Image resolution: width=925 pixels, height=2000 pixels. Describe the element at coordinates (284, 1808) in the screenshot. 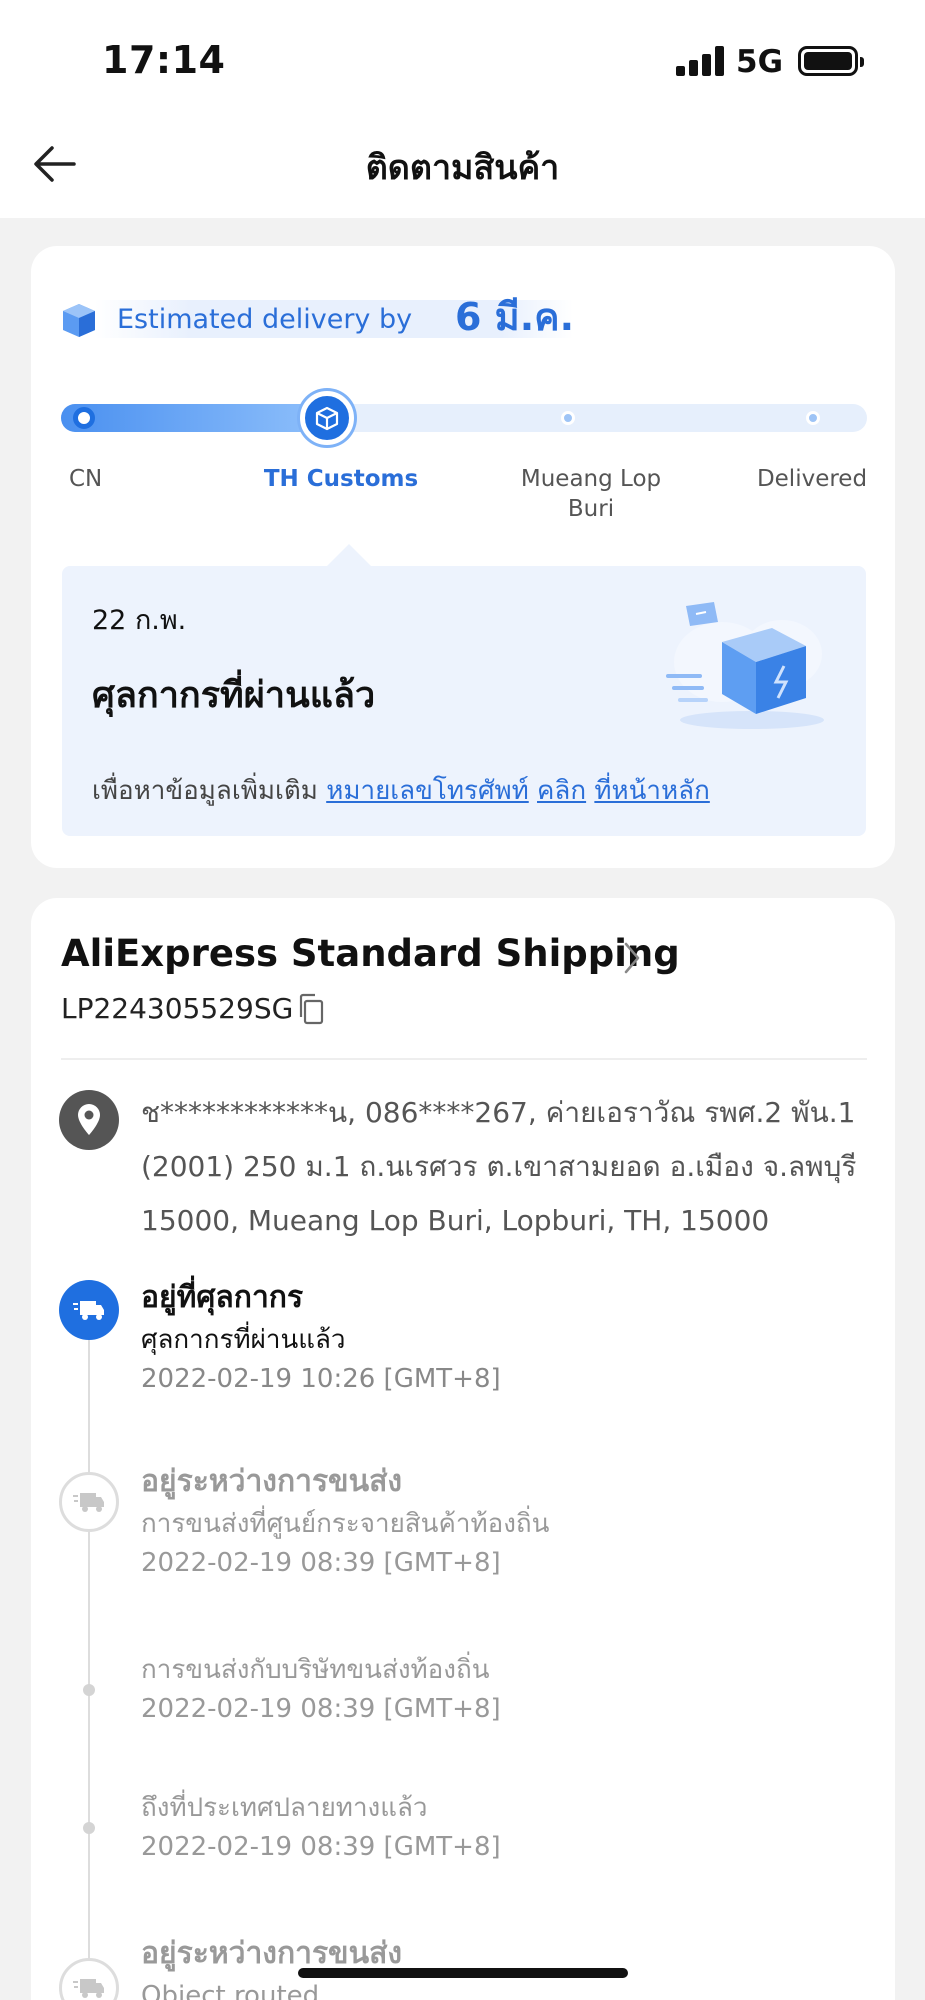

I see `timeline-desc: ถึงที่ประเทศปลายทางแล้ว` at that location.